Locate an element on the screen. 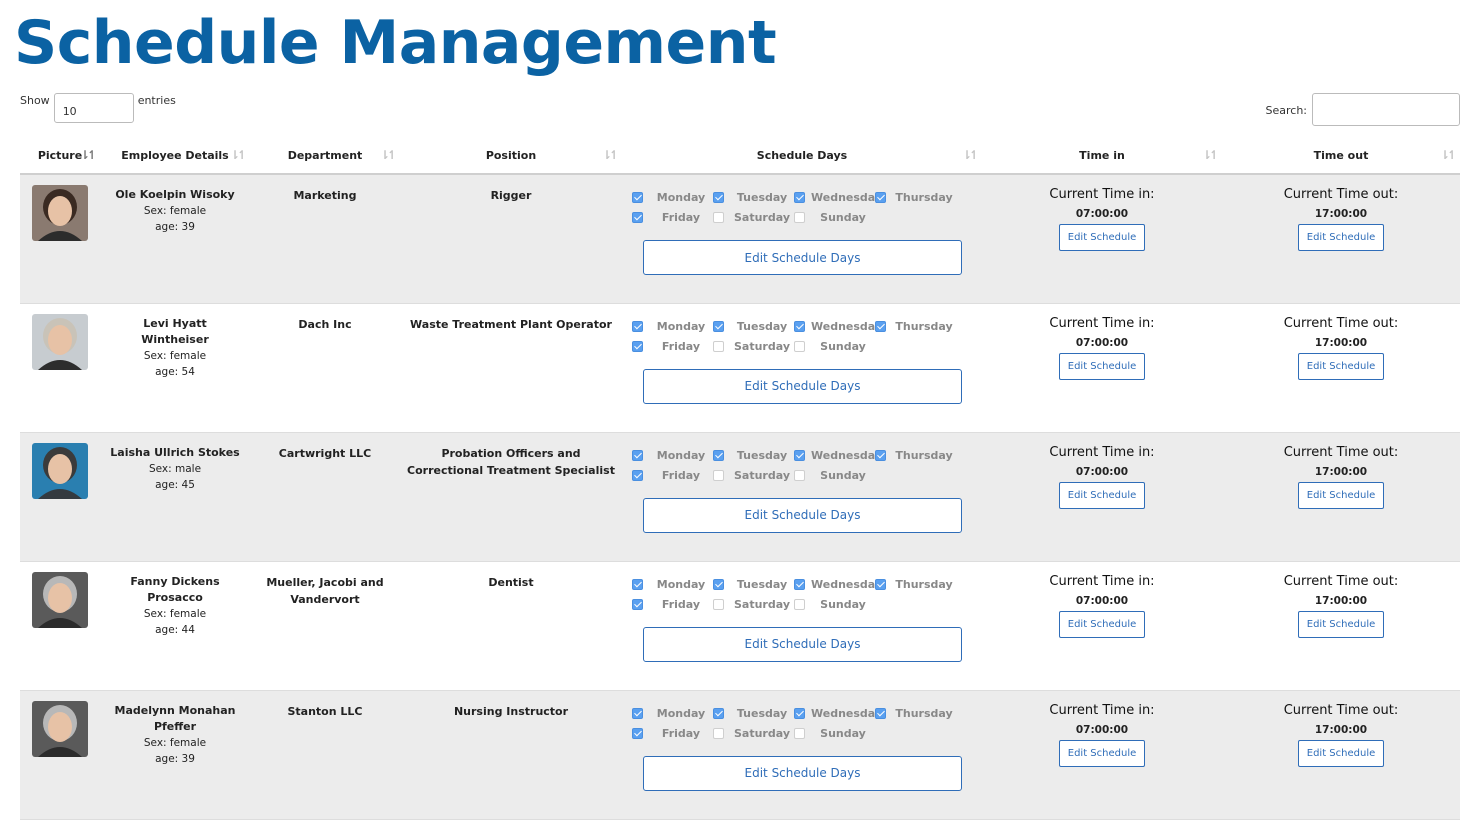 This screenshot has height=820, width=1476. column-header-employee-details: Employee Details ⇂↿ is located at coordinates (175, 156).